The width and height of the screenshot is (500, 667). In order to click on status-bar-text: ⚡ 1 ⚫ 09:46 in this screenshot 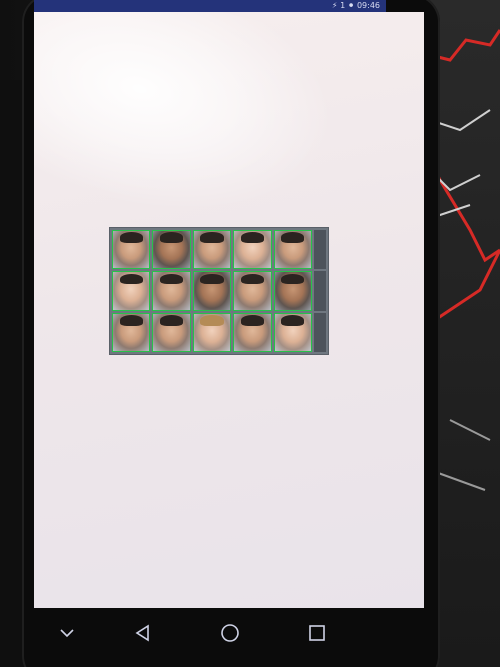, I will do `click(355, 5)`.